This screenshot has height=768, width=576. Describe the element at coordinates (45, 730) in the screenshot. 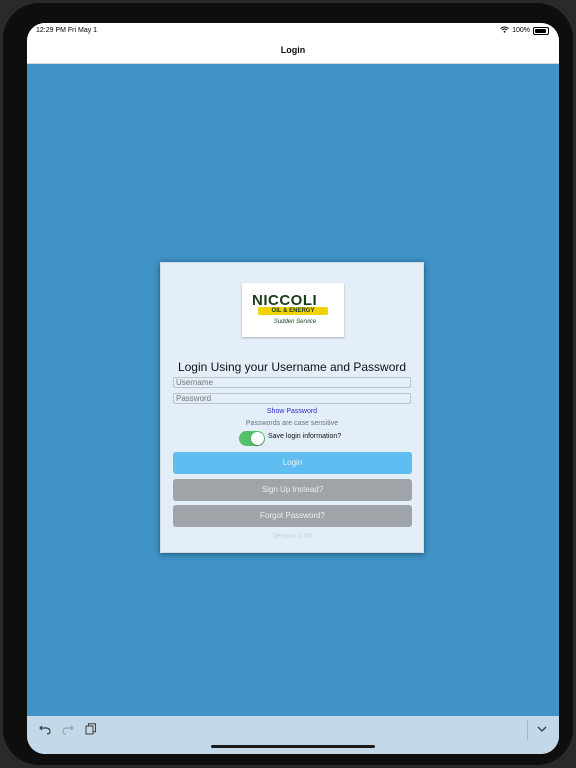

I see `undo-icon` at that location.